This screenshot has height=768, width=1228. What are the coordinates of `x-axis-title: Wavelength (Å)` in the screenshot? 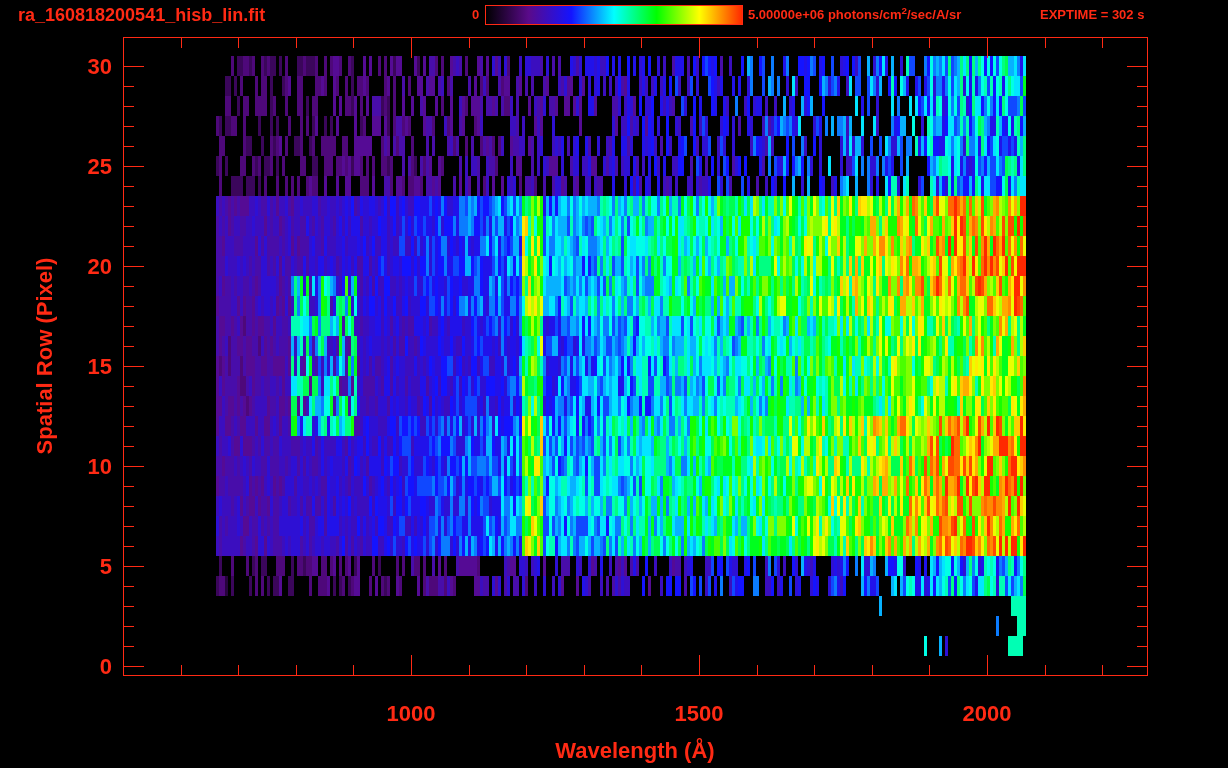 It's located at (635, 750).